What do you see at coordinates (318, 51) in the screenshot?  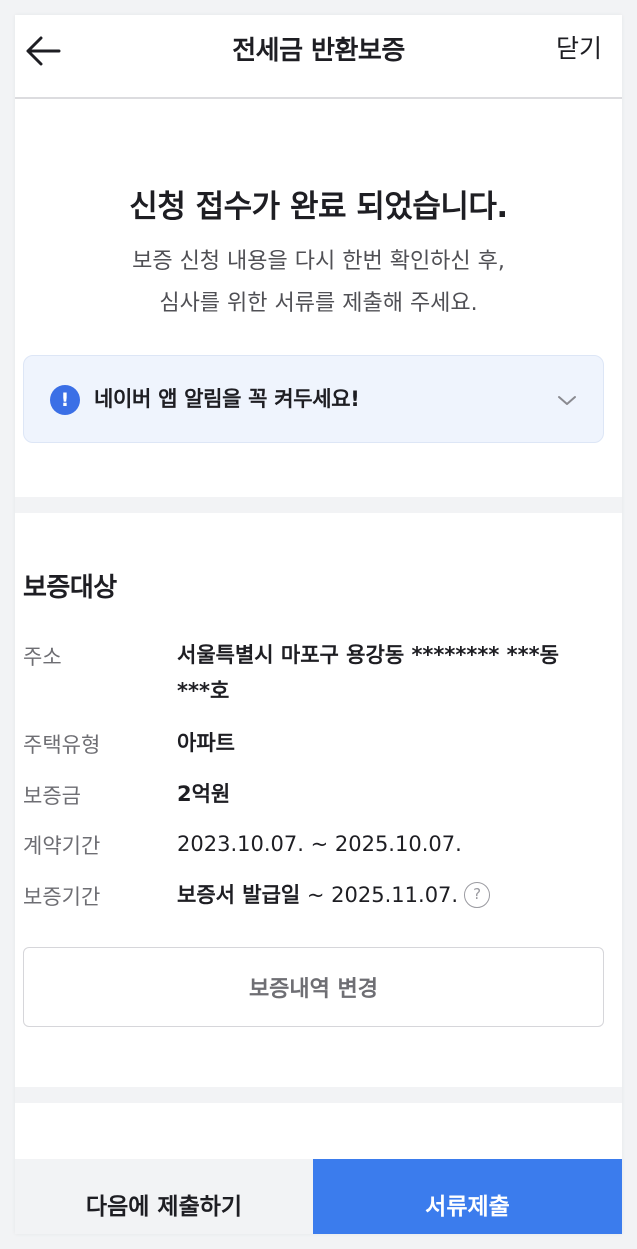 I see `page-title: 전세금 반환보증` at bounding box center [318, 51].